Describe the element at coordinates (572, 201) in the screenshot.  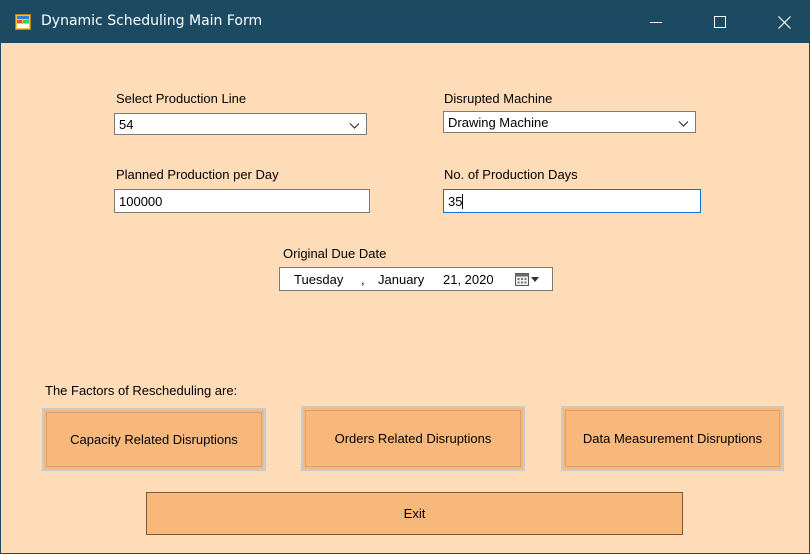
I see `production-days-input: 35` at that location.